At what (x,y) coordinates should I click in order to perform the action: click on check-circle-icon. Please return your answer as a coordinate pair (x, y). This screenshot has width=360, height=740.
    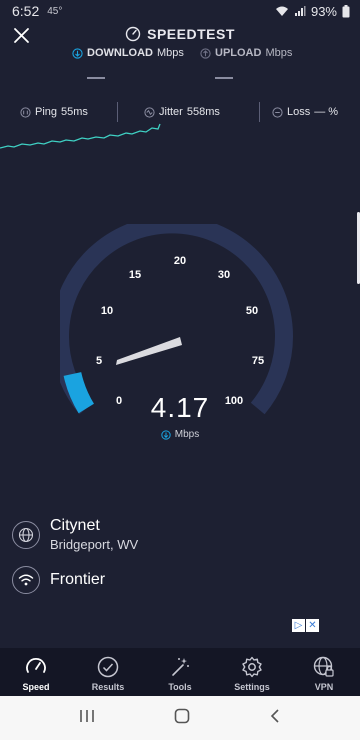
    Looking at the image, I should click on (108, 667).